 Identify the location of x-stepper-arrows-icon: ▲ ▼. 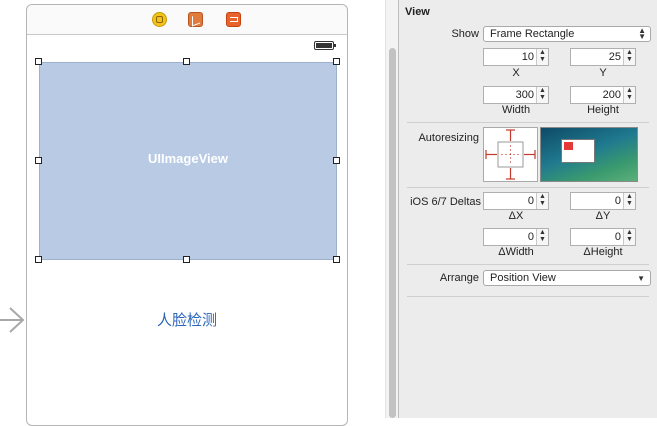
(542, 57).